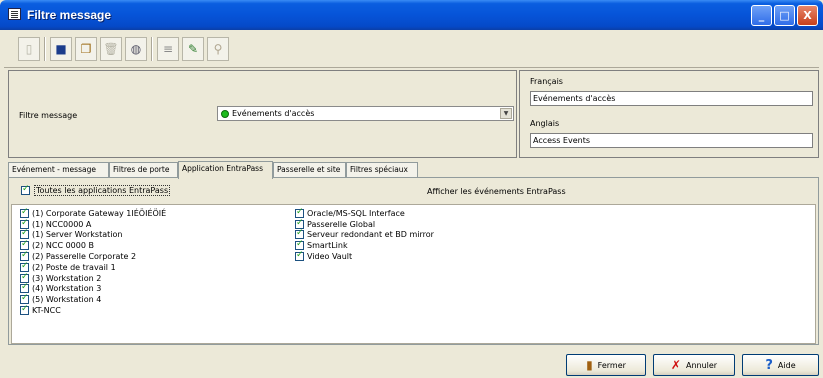 The height and width of the screenshot is (378, 823). I want to click on window-title: Filtre message, so click(69, 15).